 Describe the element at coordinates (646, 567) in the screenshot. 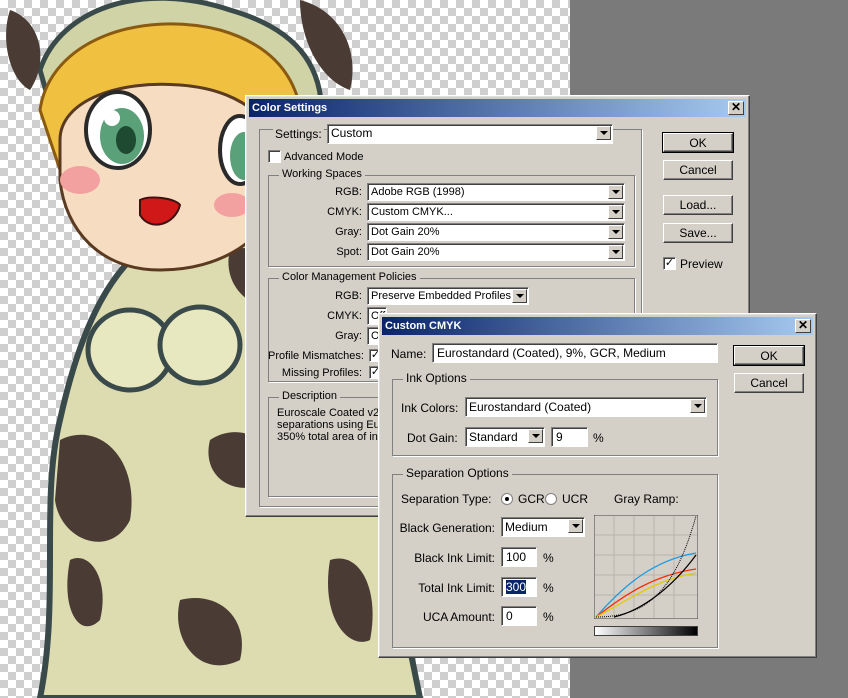

I see `gray-ramp-graph` at that location.